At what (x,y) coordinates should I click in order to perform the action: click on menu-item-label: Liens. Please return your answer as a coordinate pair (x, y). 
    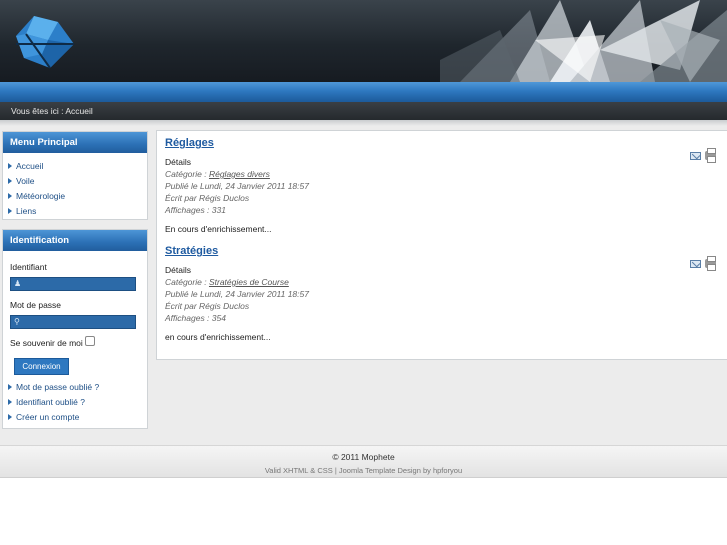
    Looking at the image, I should click on (26, 211).